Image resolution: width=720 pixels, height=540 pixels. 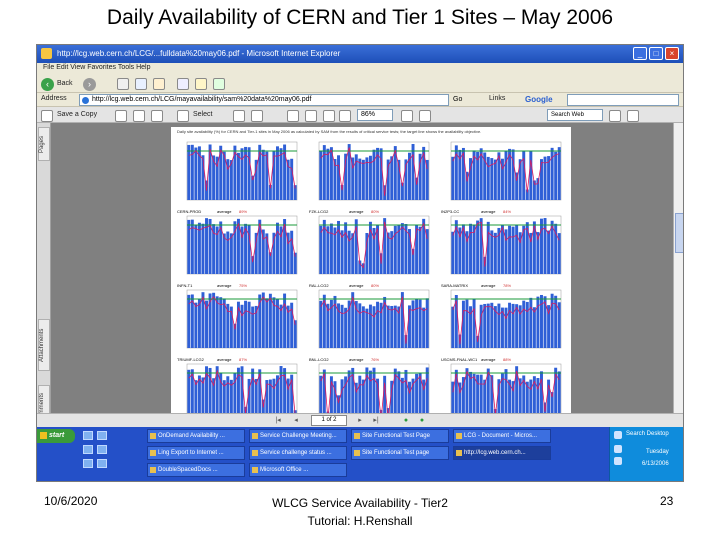 I want to click on site-name: INFN-T1, so click(x=185, y=285).